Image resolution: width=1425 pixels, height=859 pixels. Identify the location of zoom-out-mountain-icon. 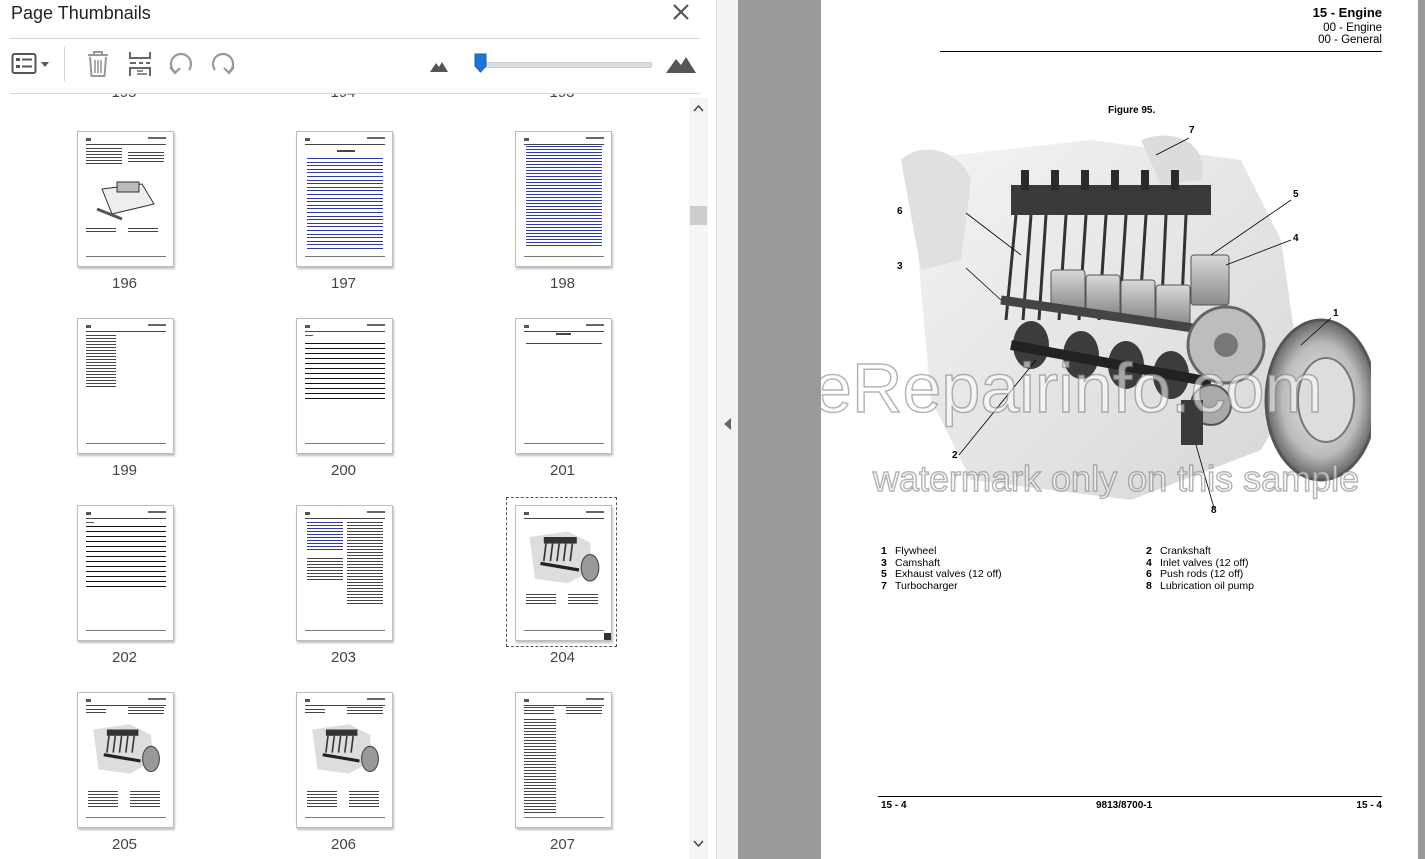
(439, 65).